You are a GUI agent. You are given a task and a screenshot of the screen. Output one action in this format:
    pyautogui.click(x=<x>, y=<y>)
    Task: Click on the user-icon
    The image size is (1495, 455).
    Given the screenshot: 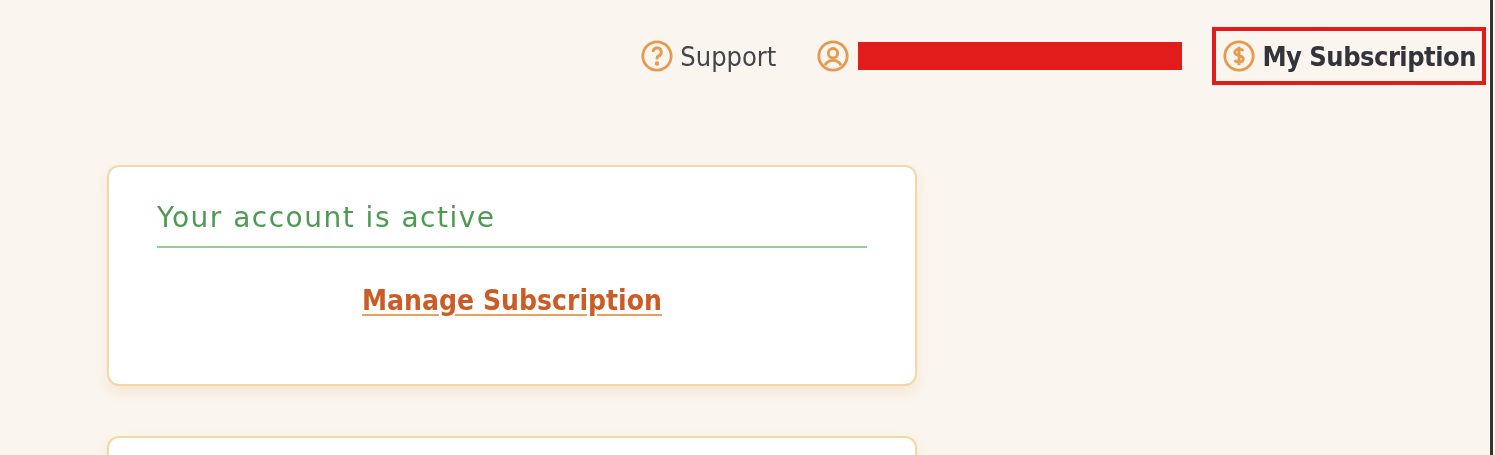 What is the action you would take?
    pyautogui.click(x=833, y=56)
    